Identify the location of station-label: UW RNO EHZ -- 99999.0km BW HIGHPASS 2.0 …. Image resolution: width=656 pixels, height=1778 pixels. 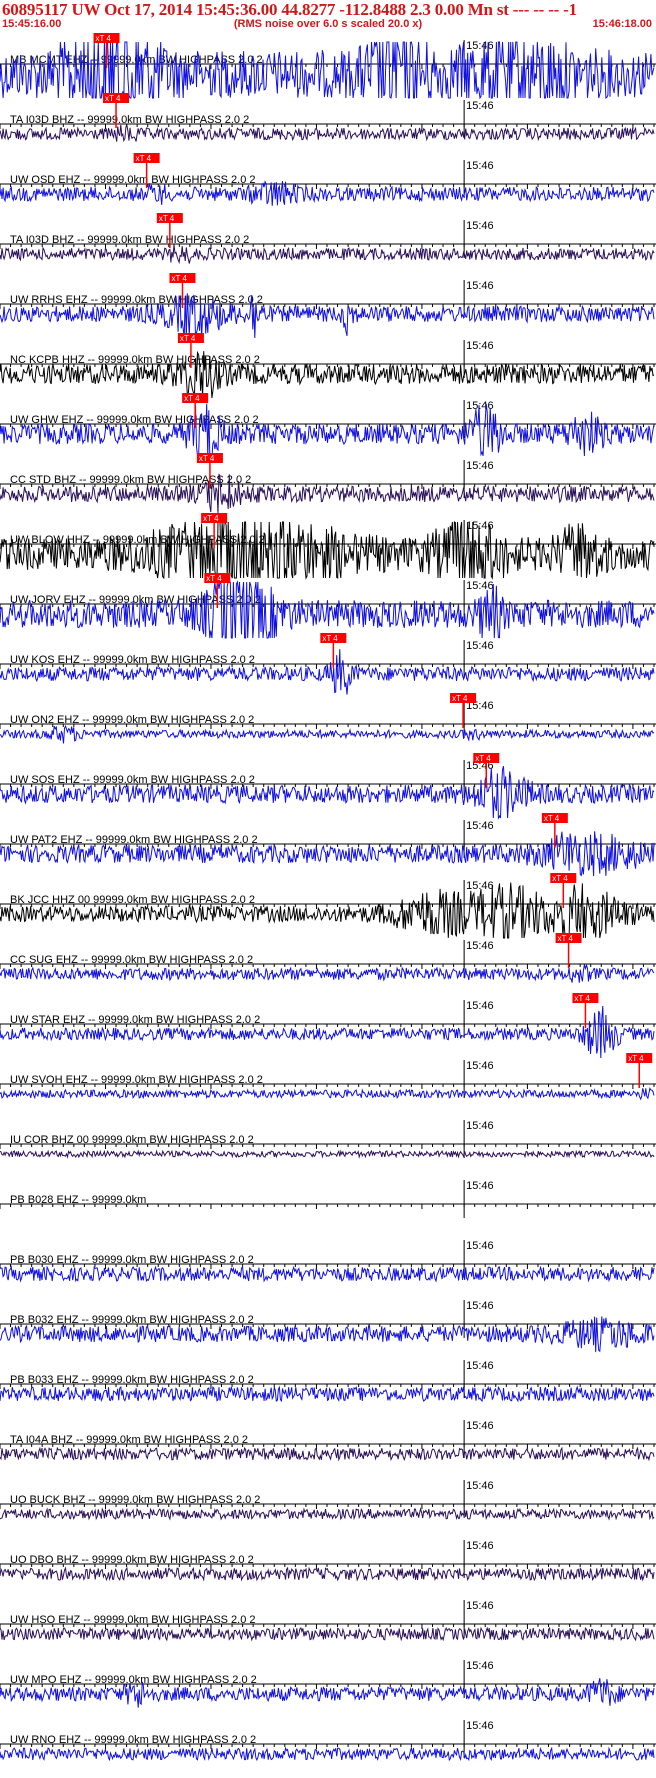
(133, 1740).